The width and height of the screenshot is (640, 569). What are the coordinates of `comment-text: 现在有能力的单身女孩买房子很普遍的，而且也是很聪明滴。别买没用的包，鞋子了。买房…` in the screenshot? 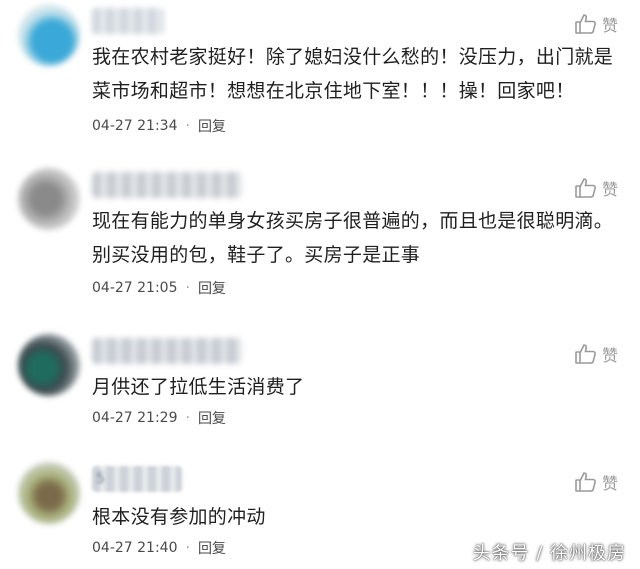 It's located at (353, 238).